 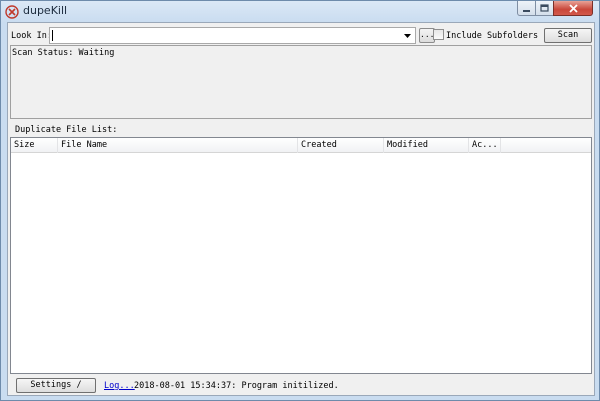 What do you see at coordinates (438, 34) in the screenshot?
I see `include-subfolders-checkbox` at bounding box center [438, 34].